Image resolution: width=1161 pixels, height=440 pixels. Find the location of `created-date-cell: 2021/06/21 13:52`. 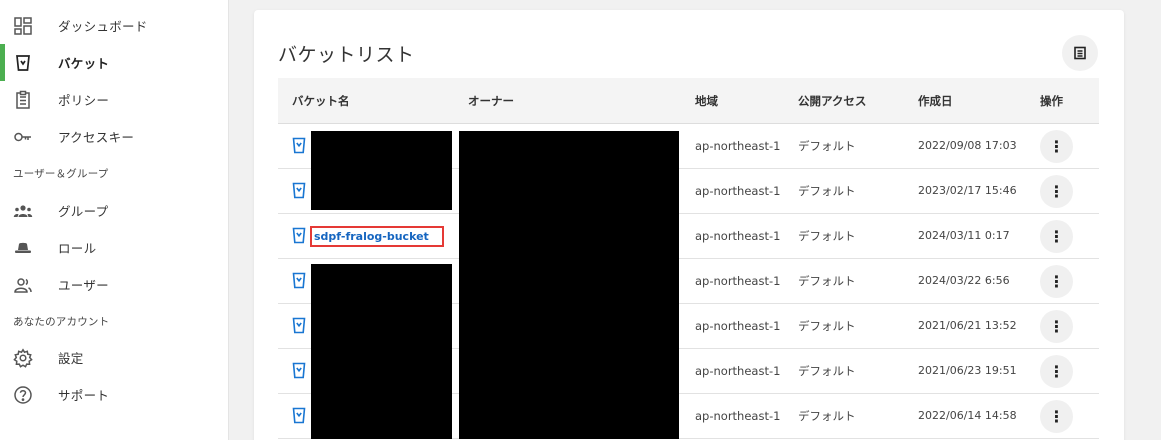

created-date-cell: 2021/06/21 13:52 is located at coordinates (967, 325).